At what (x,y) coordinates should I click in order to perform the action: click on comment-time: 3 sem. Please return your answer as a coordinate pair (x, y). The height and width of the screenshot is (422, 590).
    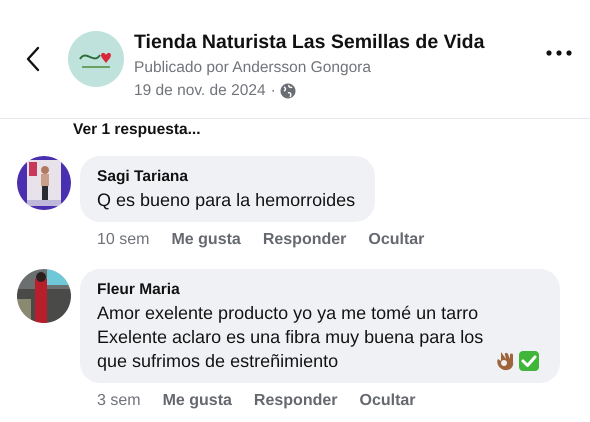
    Looking at the image, I should click on (119, 401).